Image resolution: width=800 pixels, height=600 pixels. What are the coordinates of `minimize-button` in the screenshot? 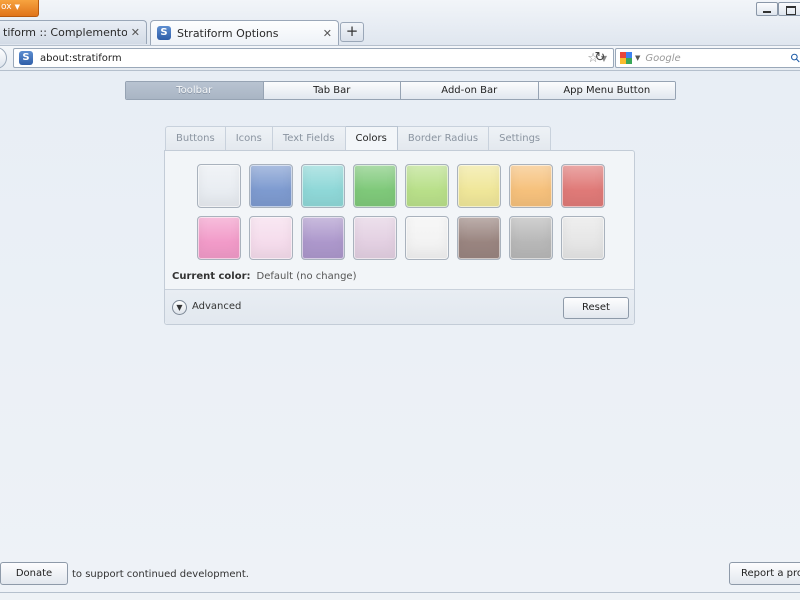 It's located at (767, 9).